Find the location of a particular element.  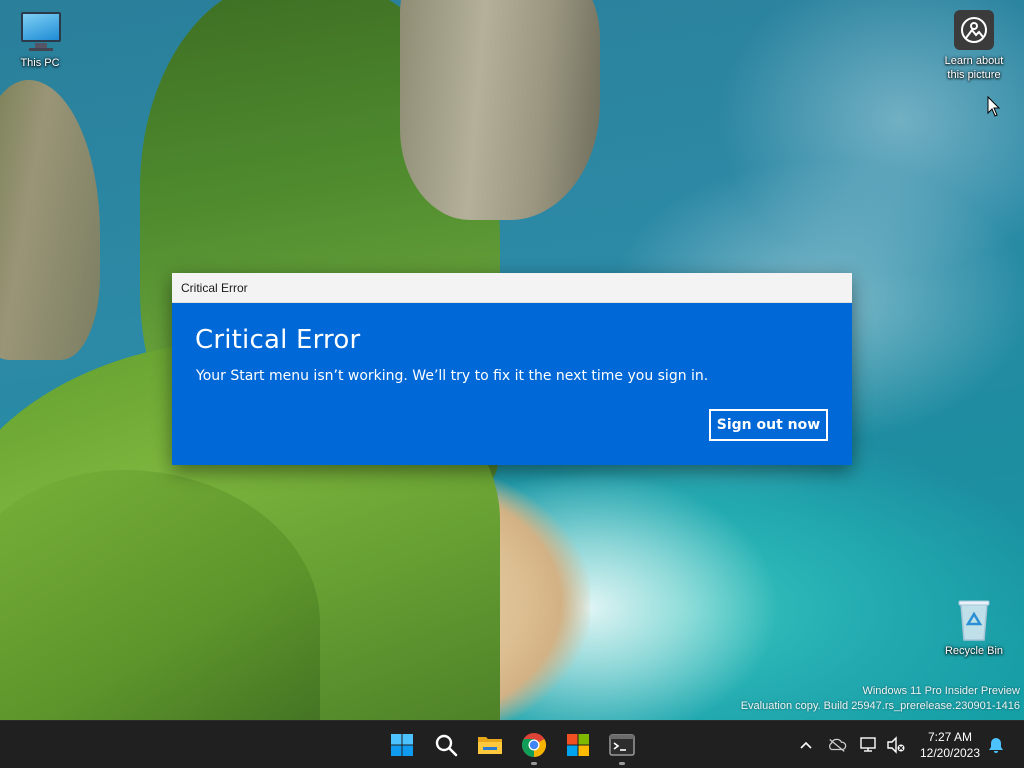

dialog-window-title: Critical Error is located at coordinates (214, 288).